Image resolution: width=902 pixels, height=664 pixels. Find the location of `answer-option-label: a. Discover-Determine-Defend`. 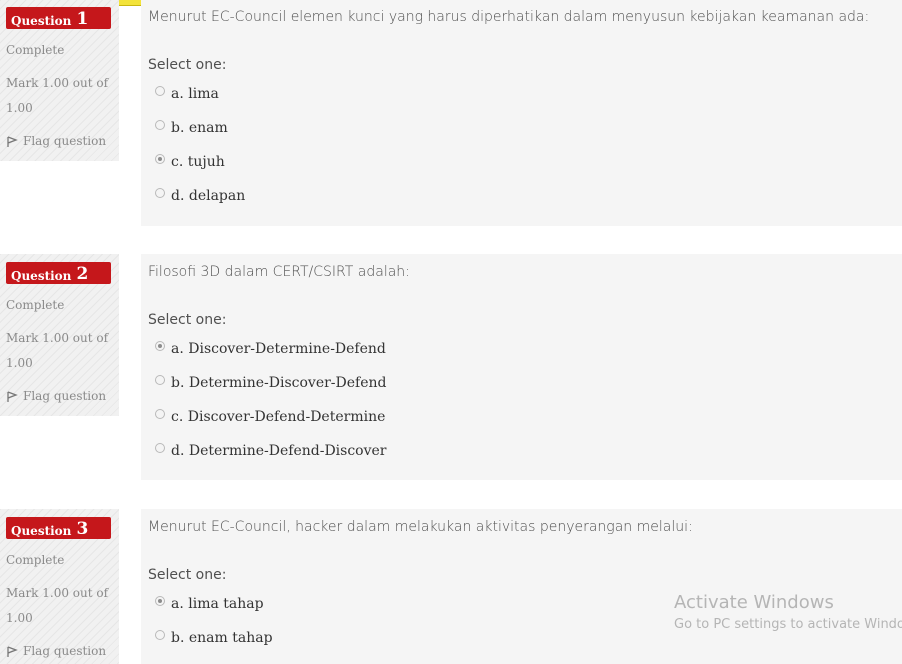

answer-option-label: a. Discover-Determine-Defend is located at coordinates (278, 349).